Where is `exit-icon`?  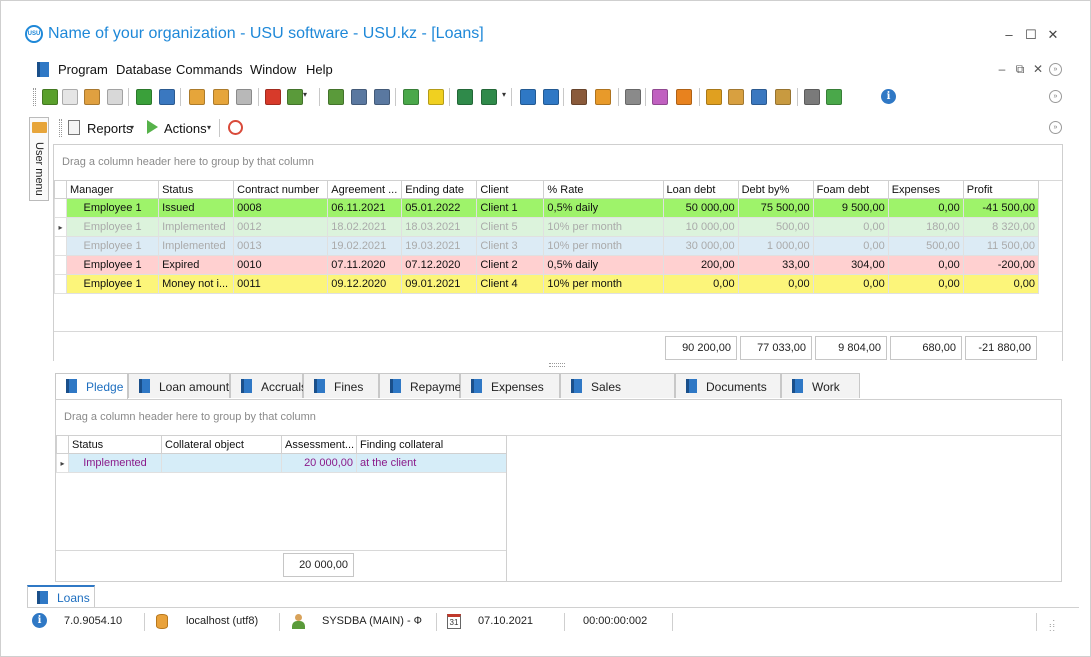
exit-icon is located at coordinates (579, 97).